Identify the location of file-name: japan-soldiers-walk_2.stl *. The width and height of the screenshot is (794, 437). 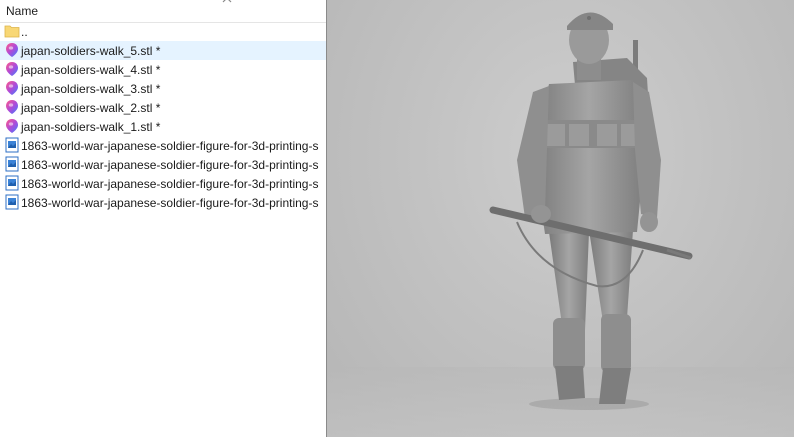
(91, 108).